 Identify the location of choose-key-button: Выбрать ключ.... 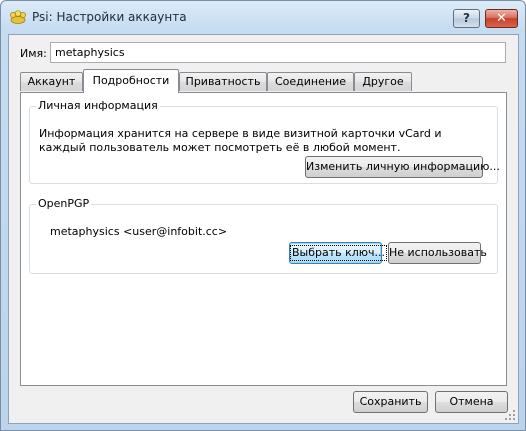
(338, 253).